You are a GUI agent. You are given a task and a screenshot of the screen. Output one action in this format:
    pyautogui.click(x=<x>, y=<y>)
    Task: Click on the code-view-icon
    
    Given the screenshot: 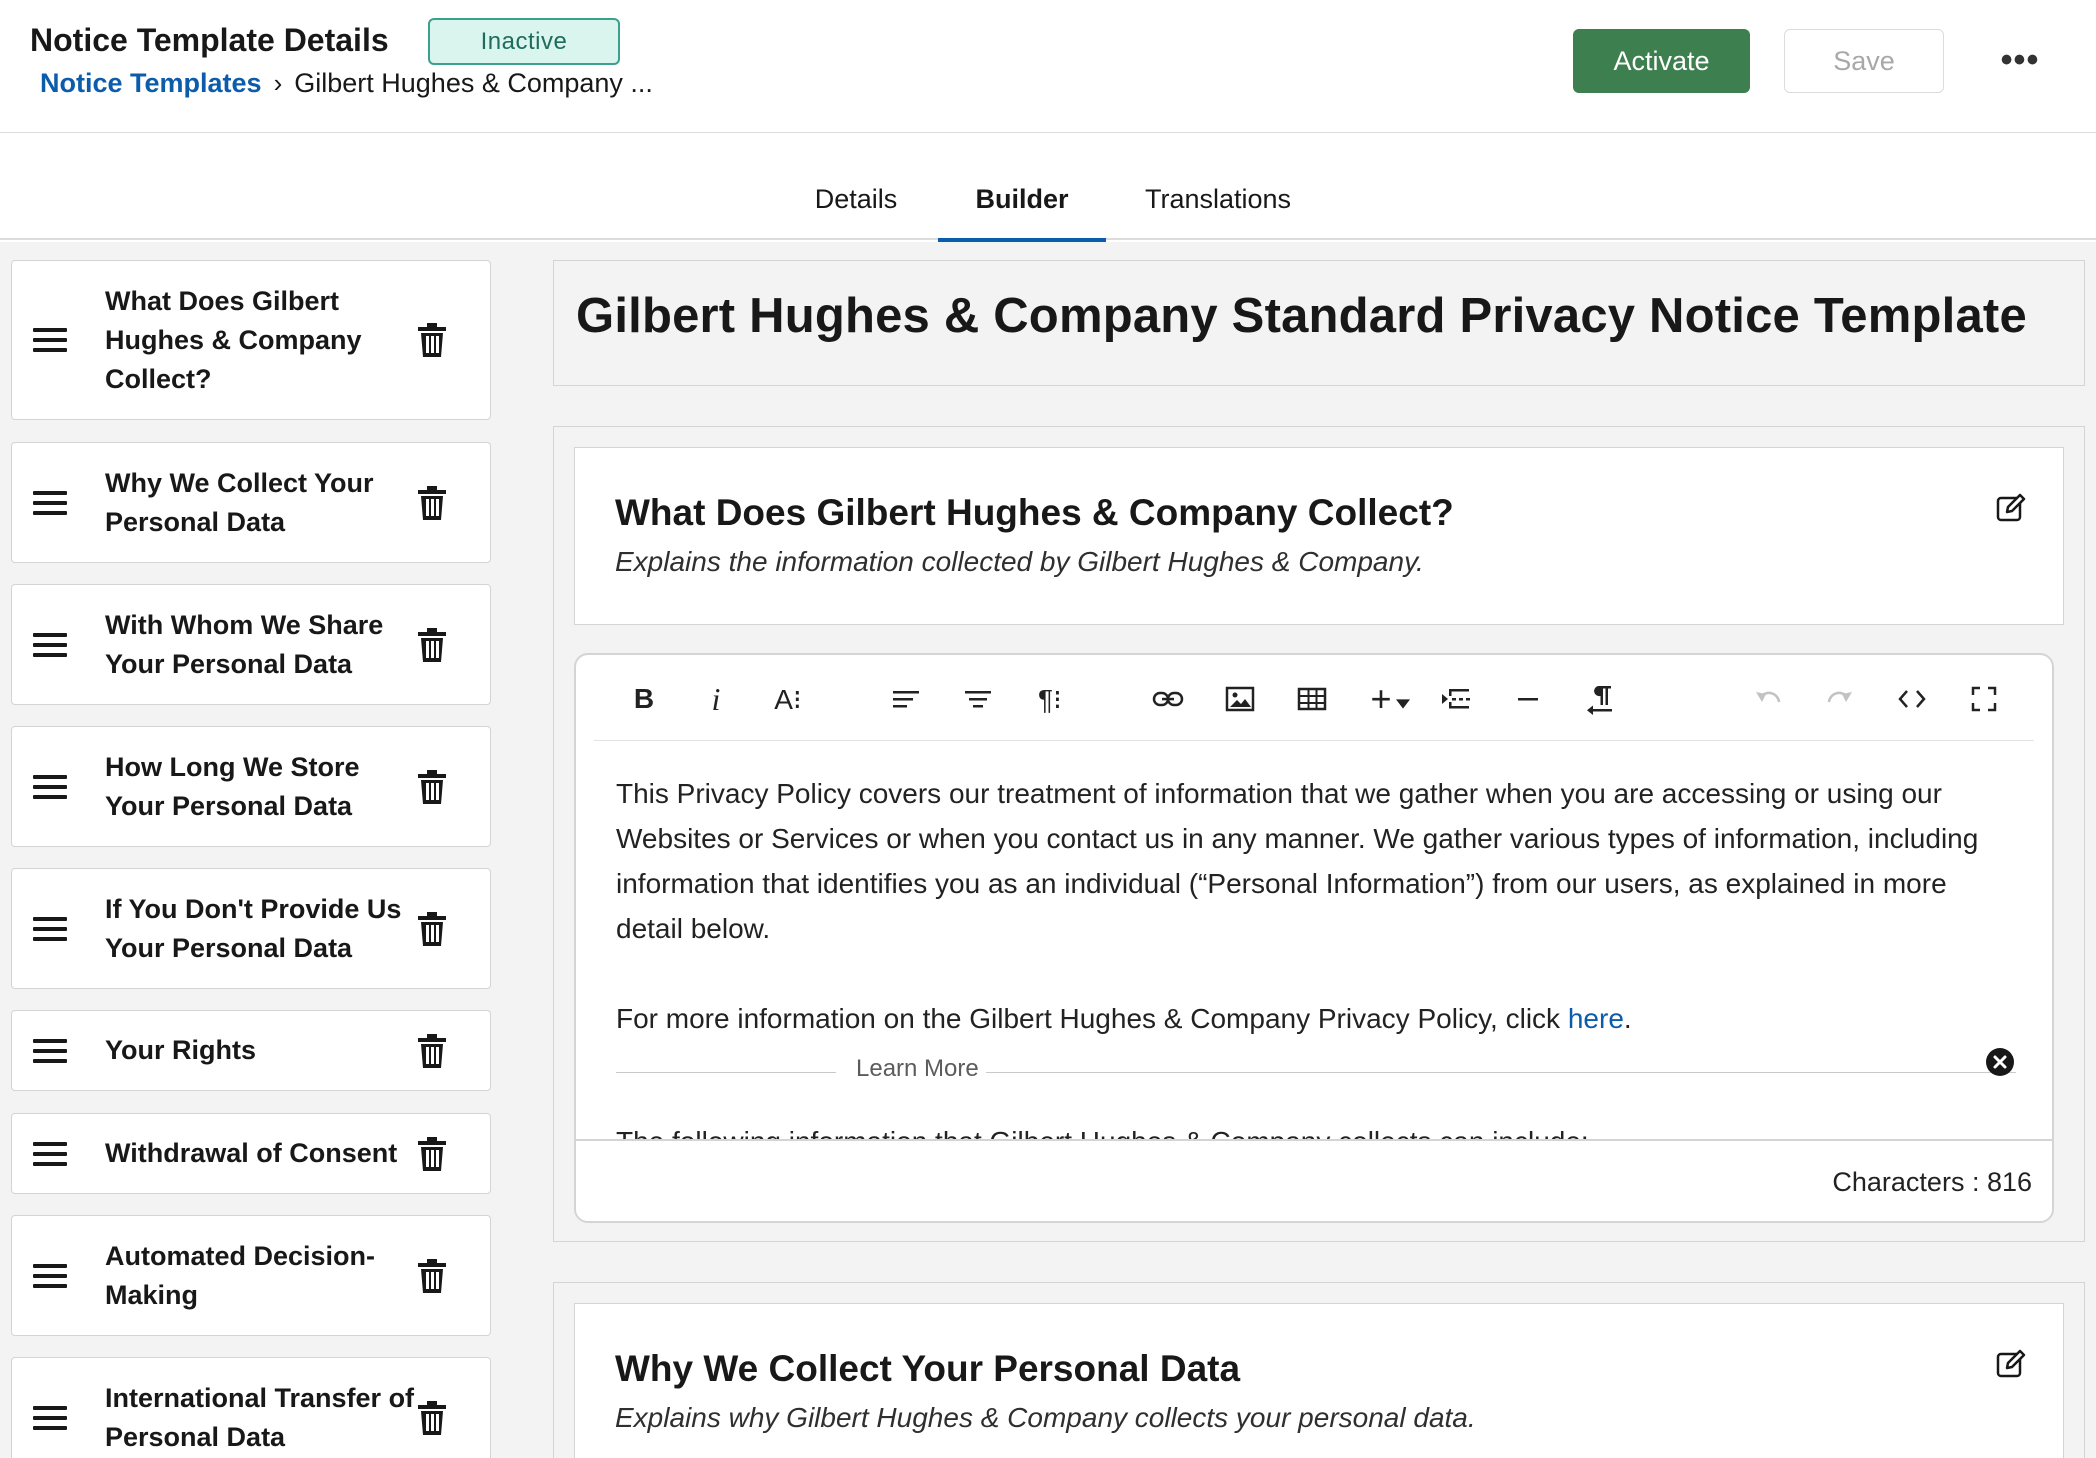 What is the action you would take?
    pyautogui.click(x=1912, y=699)
    